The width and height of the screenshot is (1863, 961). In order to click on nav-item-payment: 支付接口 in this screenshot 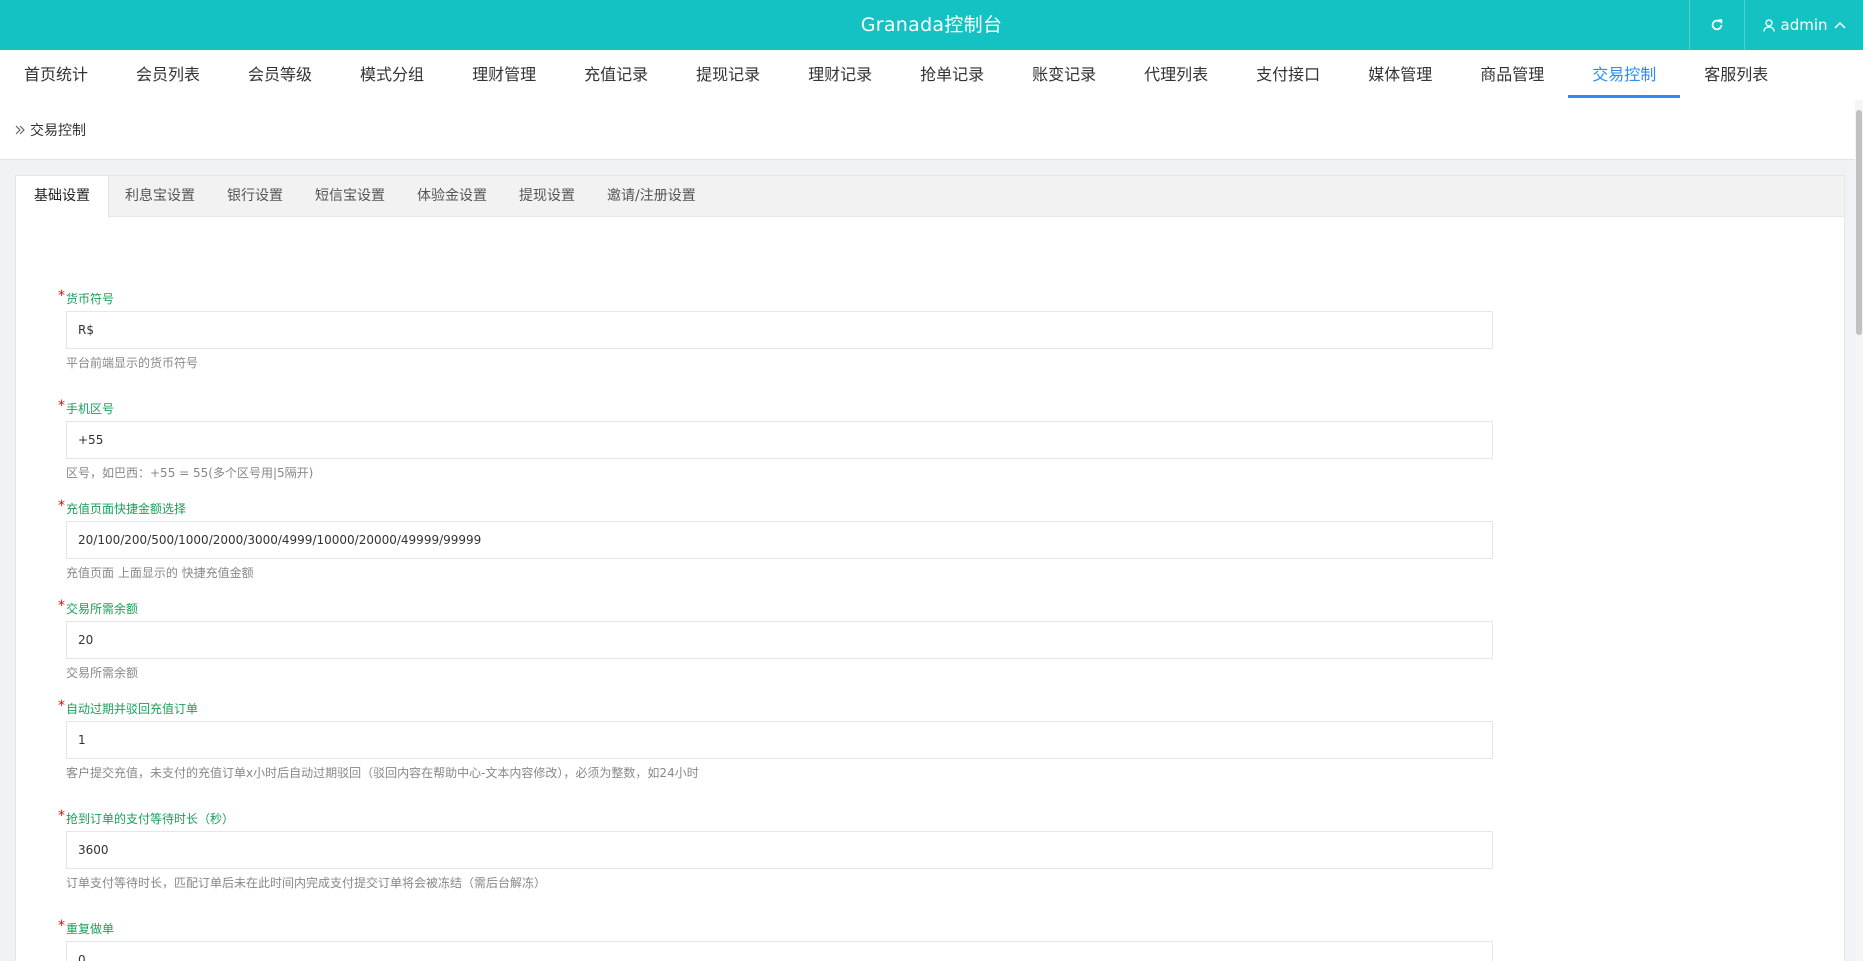, I will do `click(1288, 75)`.